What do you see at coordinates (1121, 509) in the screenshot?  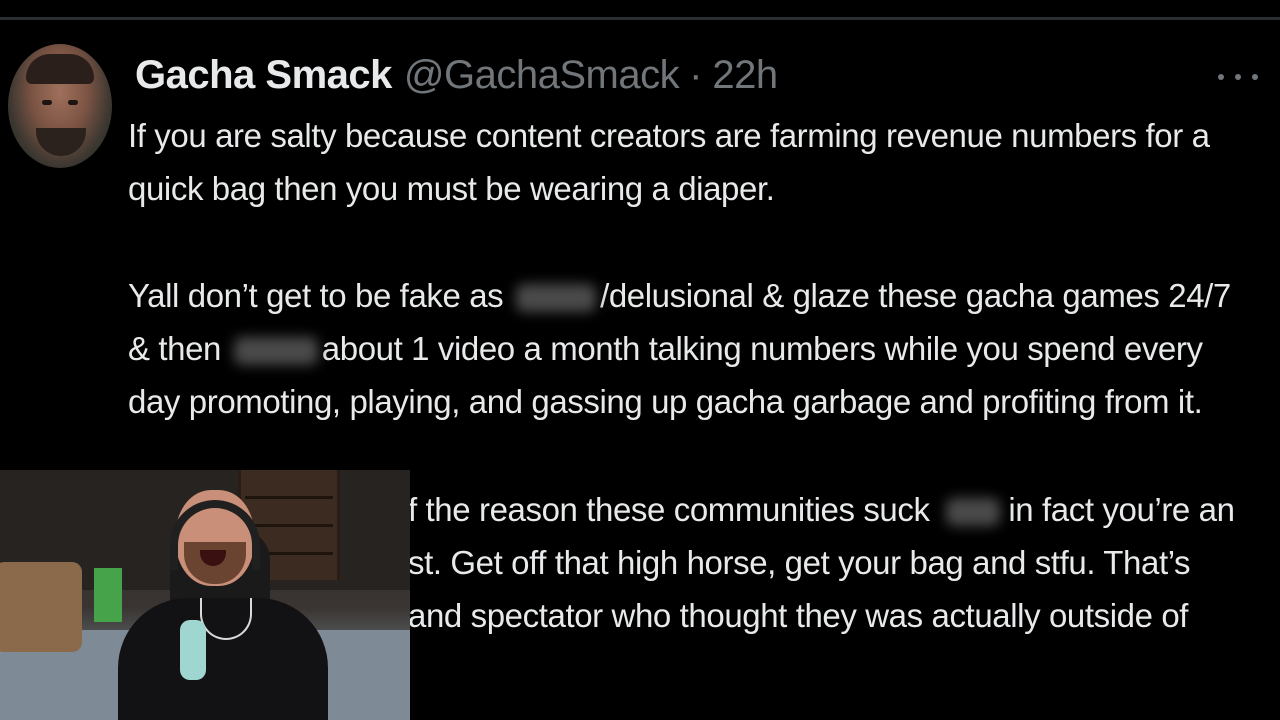 I see `text-segment: in fact you’re an` at bounding box center [1121, 509].